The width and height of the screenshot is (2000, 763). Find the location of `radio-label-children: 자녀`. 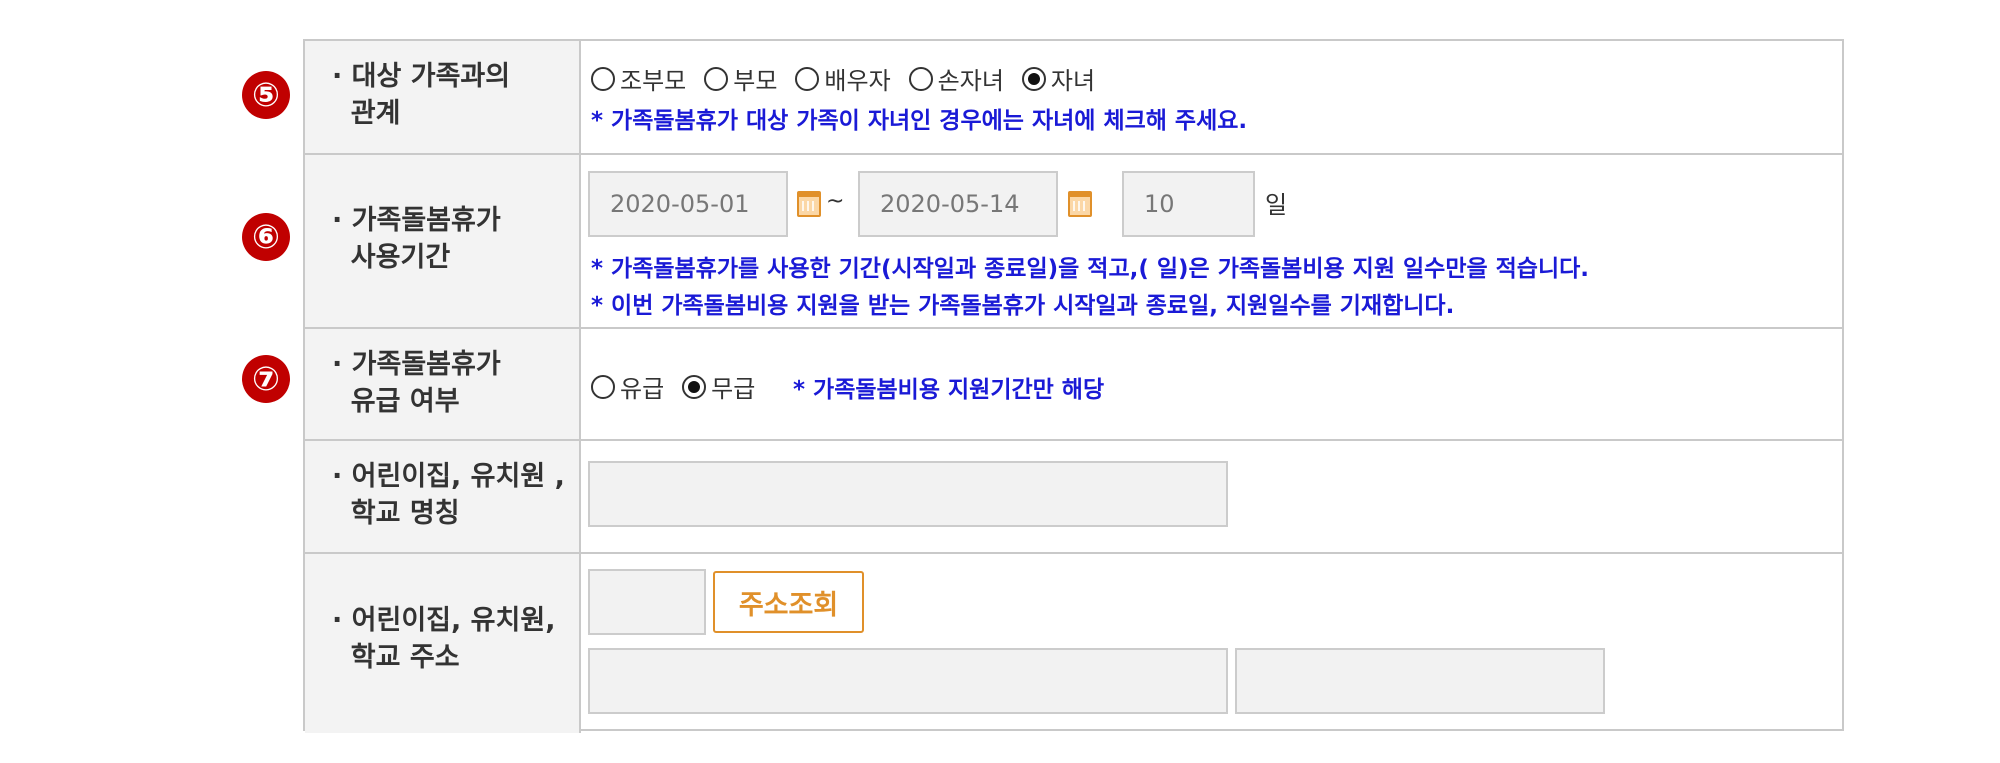

radio-label-children: 자녀 is located at coordinates (1073, 81).